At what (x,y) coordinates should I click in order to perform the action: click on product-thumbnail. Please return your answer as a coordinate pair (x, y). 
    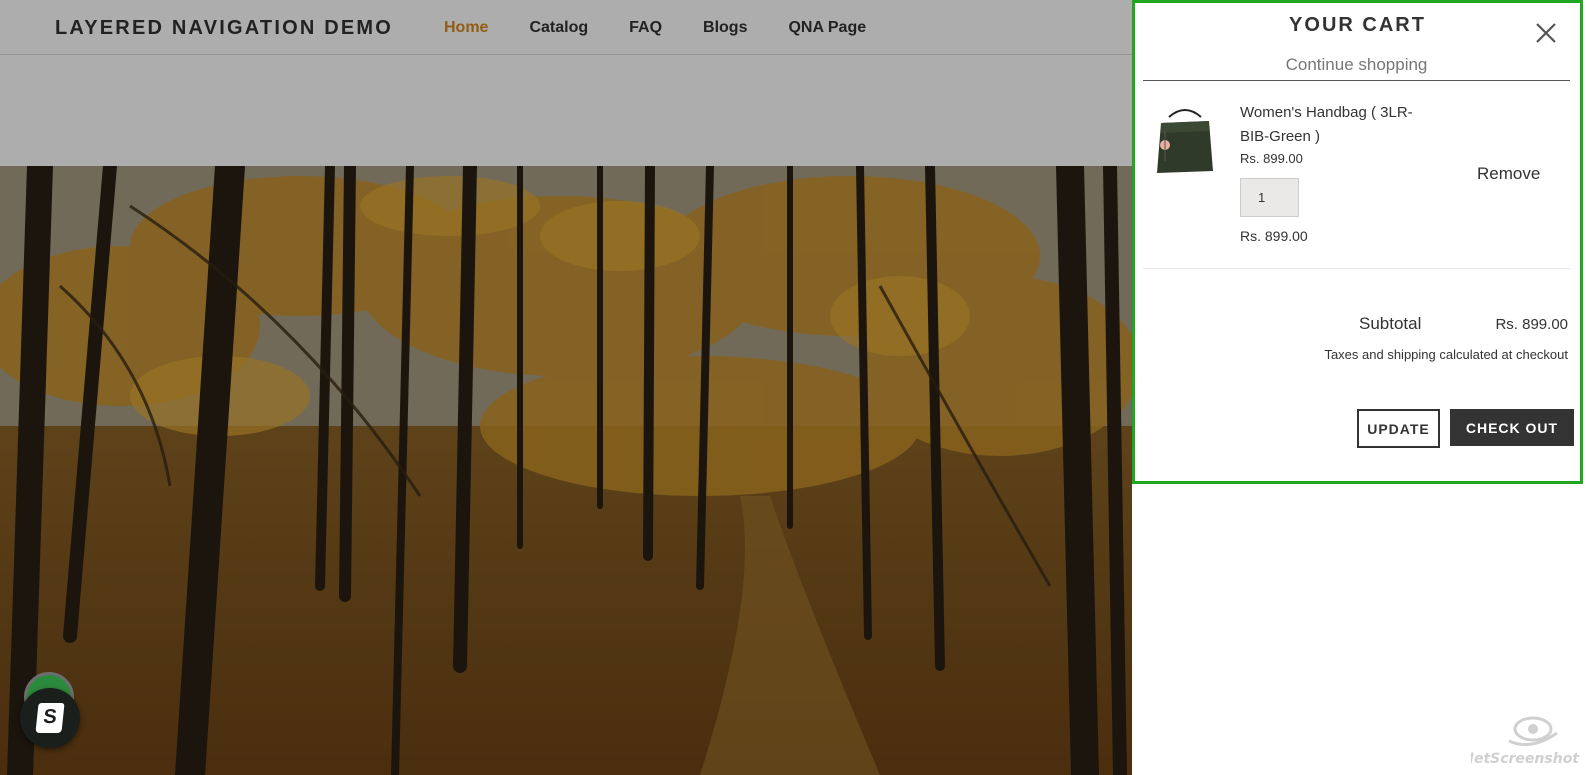
    Looking at the image, I should click on (1185, 139).